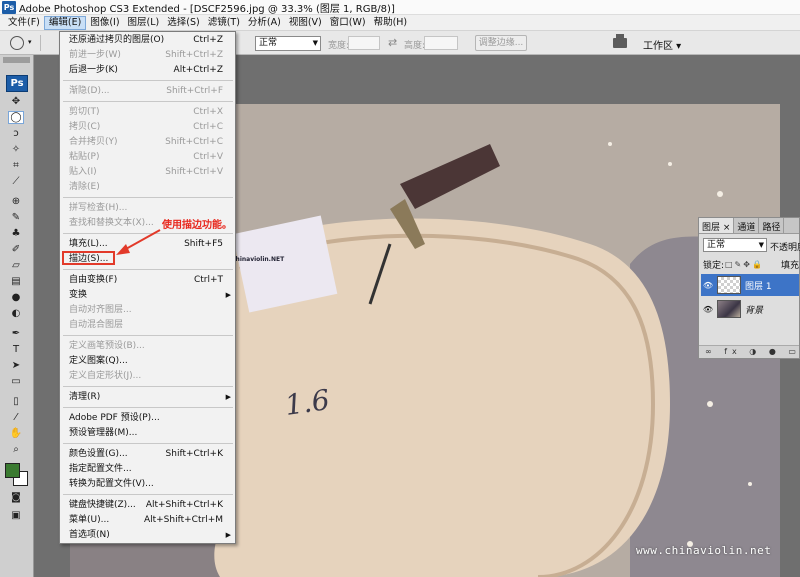  I want to click on menu-analysis: 分析(A), so click(264, 23).